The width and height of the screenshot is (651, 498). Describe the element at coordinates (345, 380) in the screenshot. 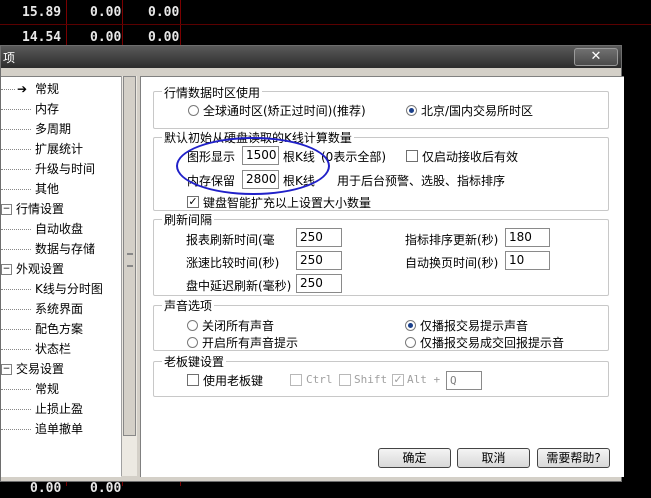

I see `shift-checkbox` at that location.